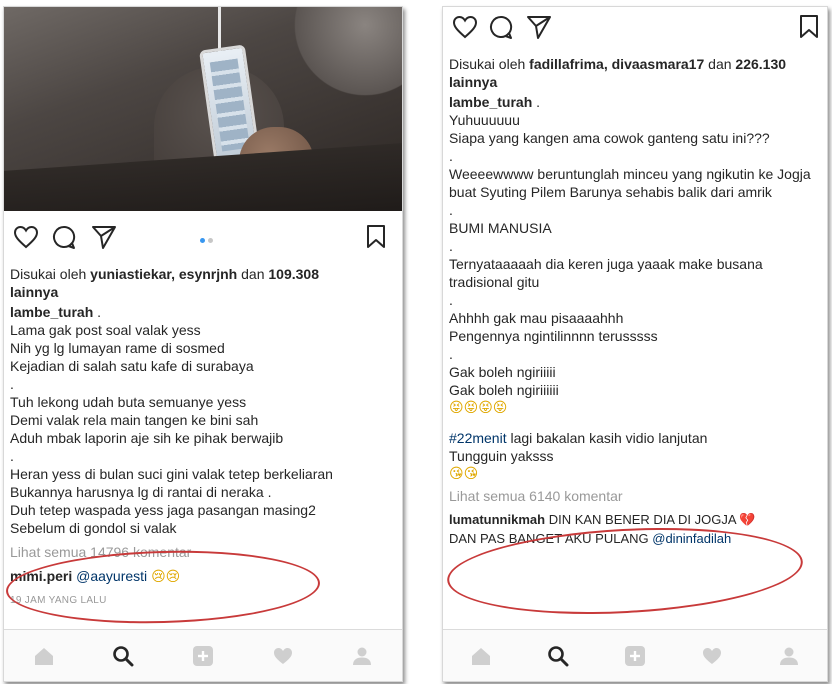 The height and width of the screenshot is (684, 832). I want to click on tongue-emoji-line: 😝😝😝😝, so click(478, 408).